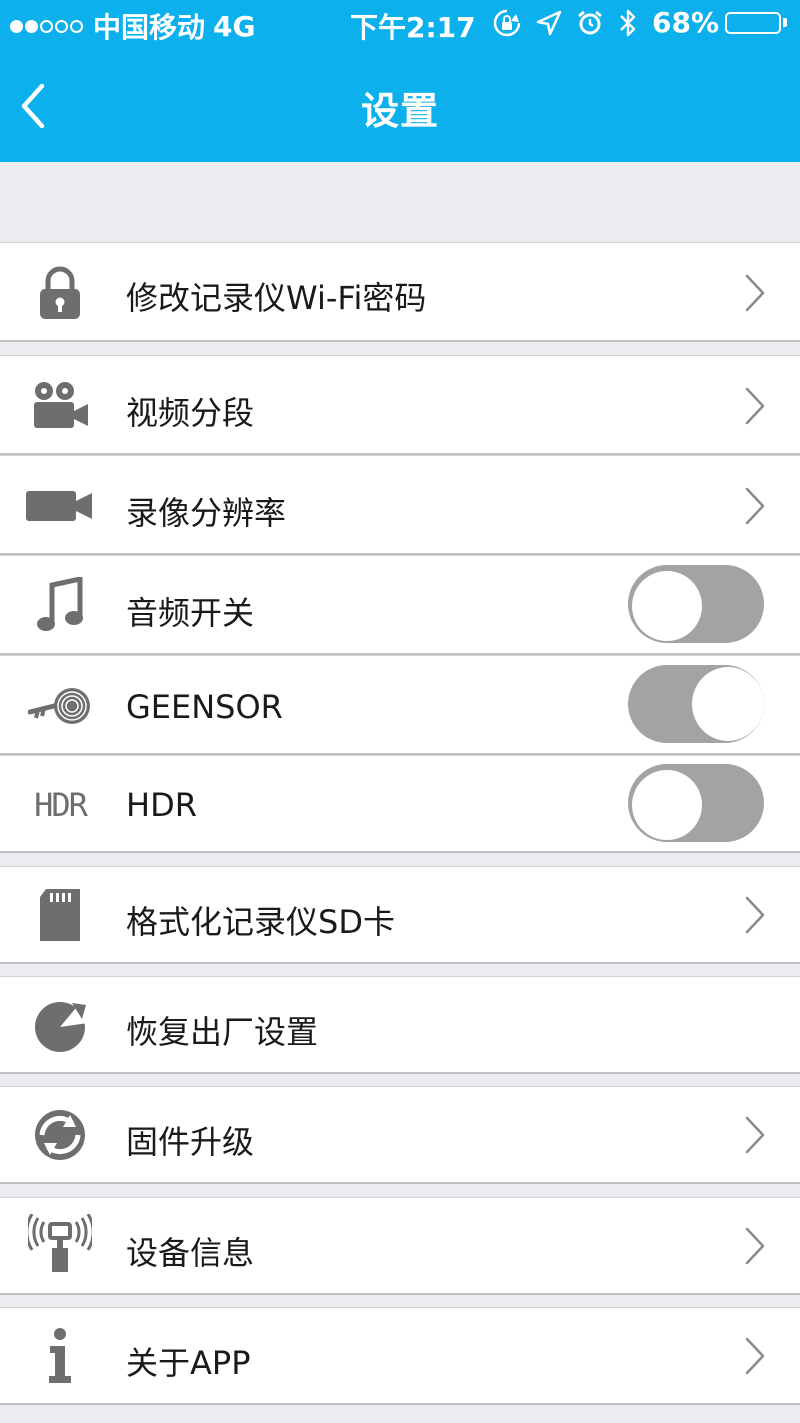  What do you see at coordinates (190, 1253) in the screenshot?
I see `settings-item-label: 设备信息` at bounding box center [190, 1253].